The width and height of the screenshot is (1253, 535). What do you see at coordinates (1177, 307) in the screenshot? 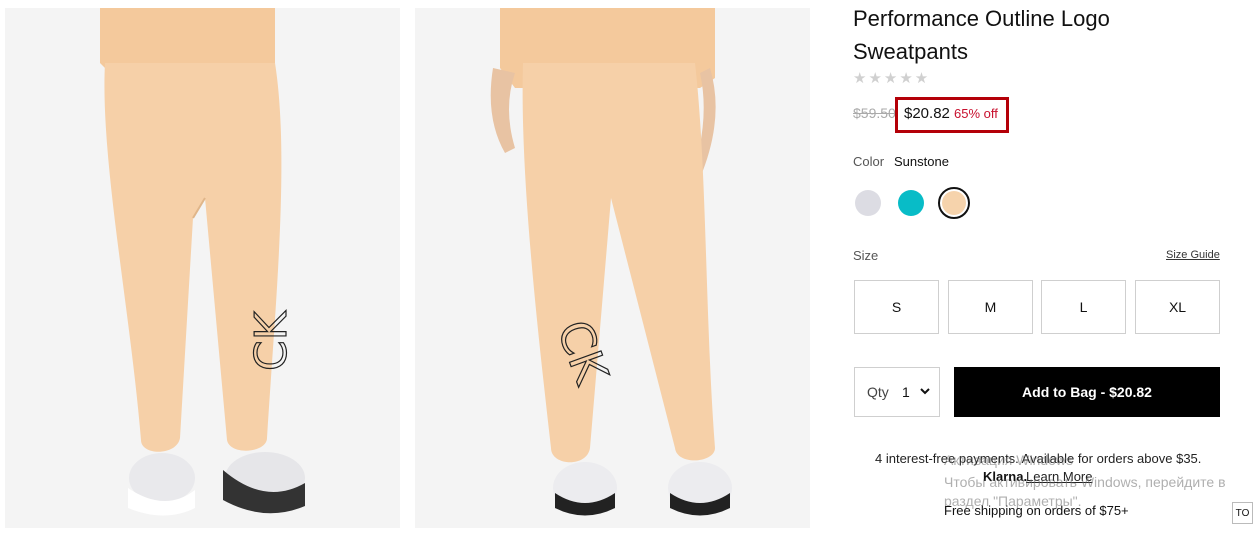
I see `size-button-xl: XL` at bounding box center [1177, 307].